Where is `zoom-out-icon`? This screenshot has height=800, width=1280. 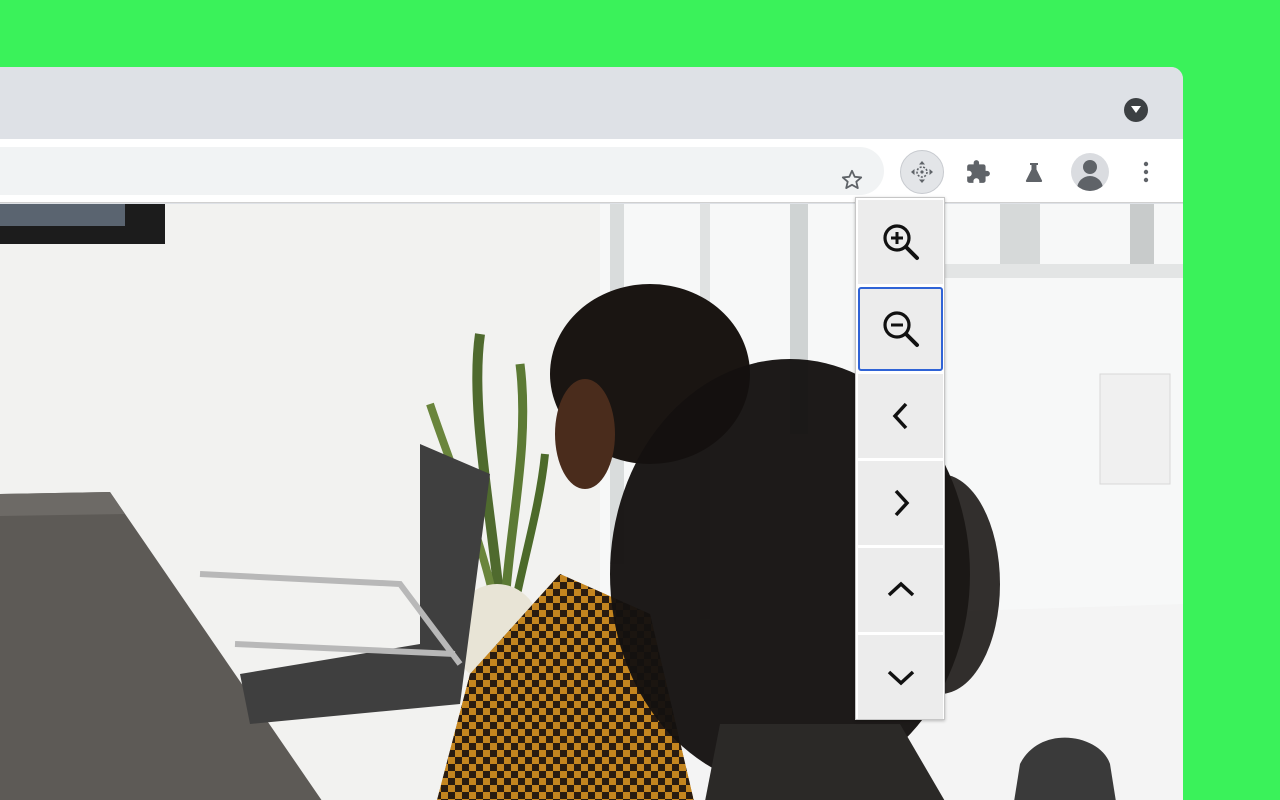
zoom-out-icon is located at coordinates (900, 329).